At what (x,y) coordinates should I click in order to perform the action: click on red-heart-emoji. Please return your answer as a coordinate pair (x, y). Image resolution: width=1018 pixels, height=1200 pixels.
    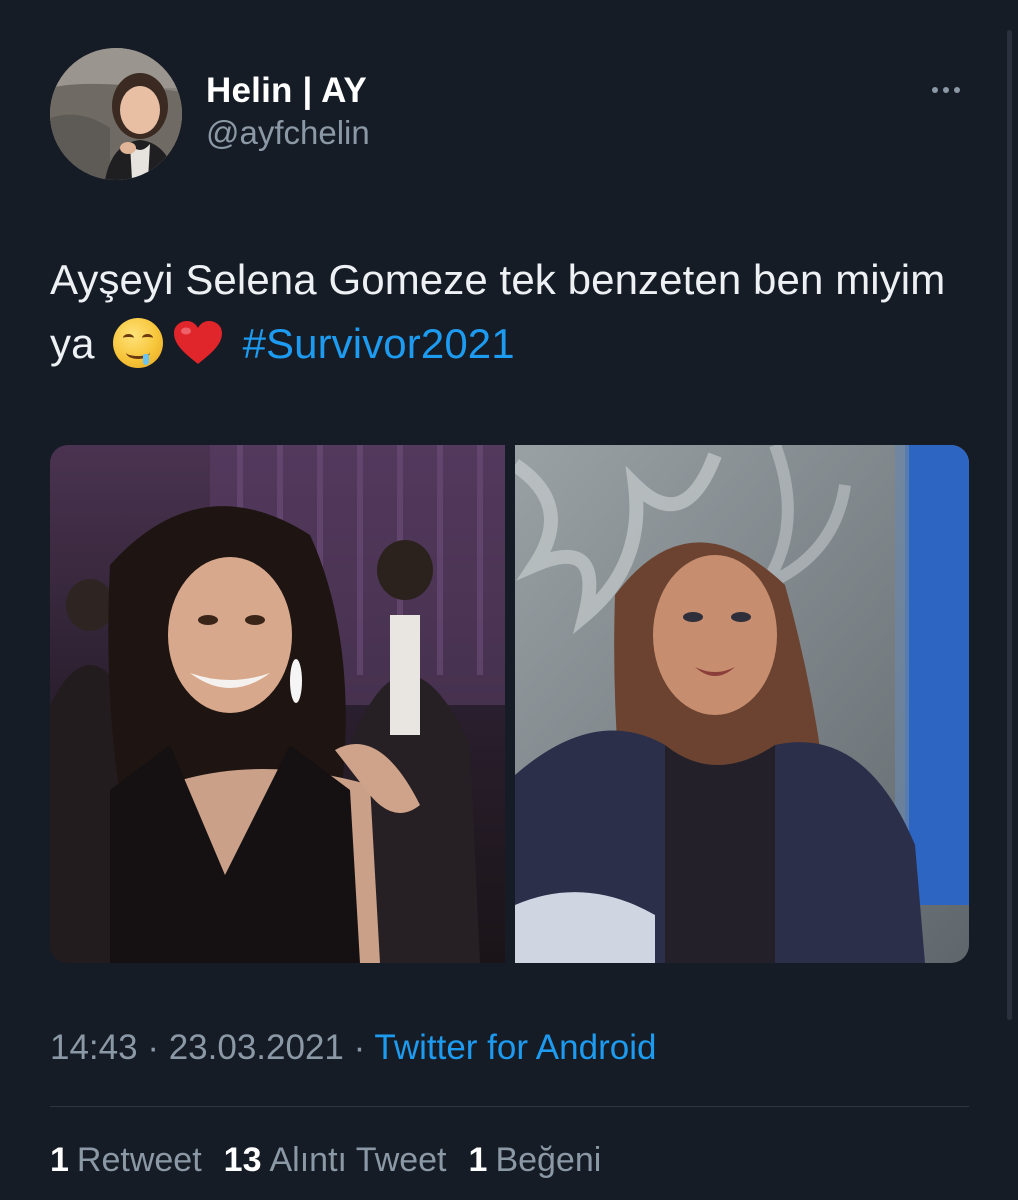
    Looking at the image, I should click on (197, 342).